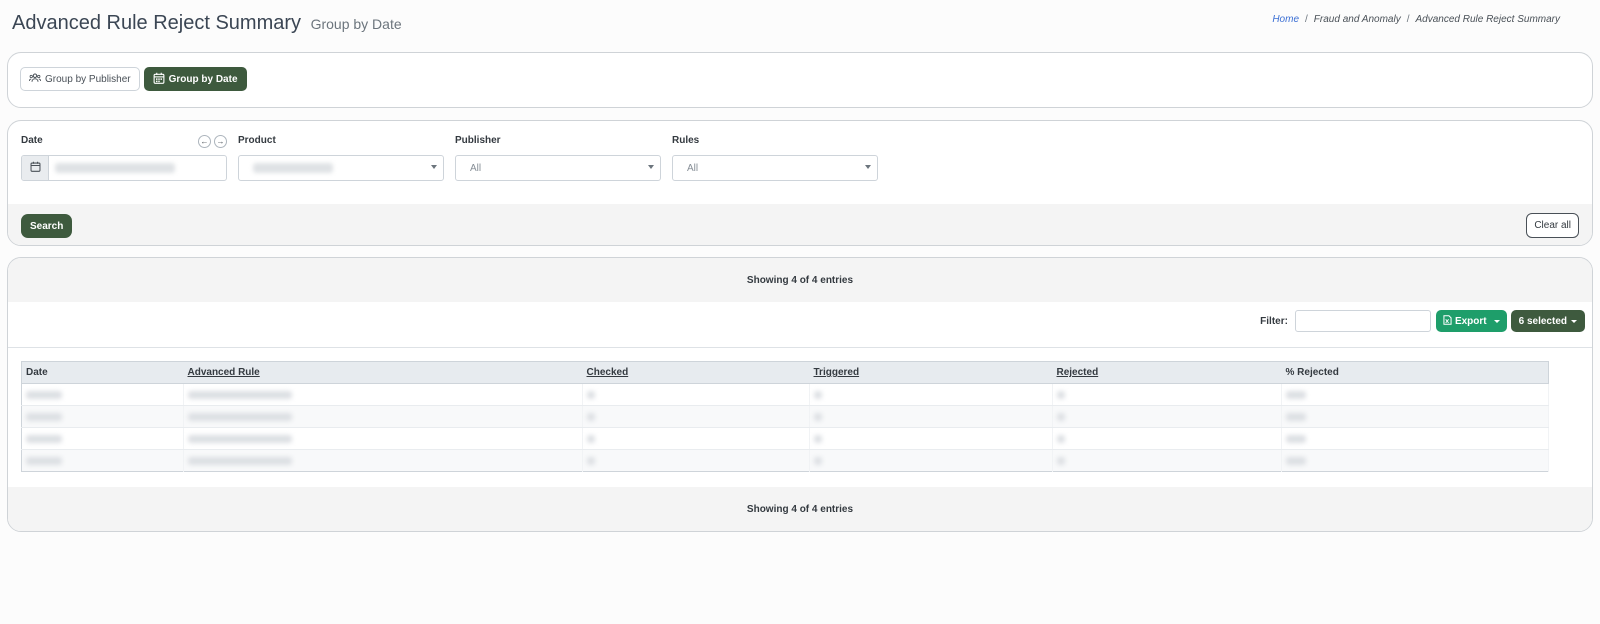  I want to click on product-filter: Product, so click(341, 158).